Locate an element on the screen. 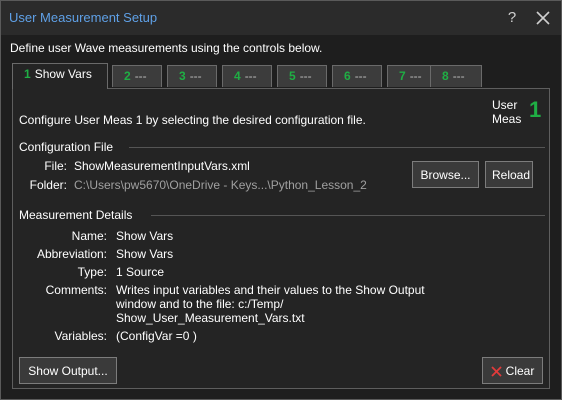 Image resolution: width=562 pixels, height=400 pixels. tab-number: 7 is located at coordinates (402, 76).